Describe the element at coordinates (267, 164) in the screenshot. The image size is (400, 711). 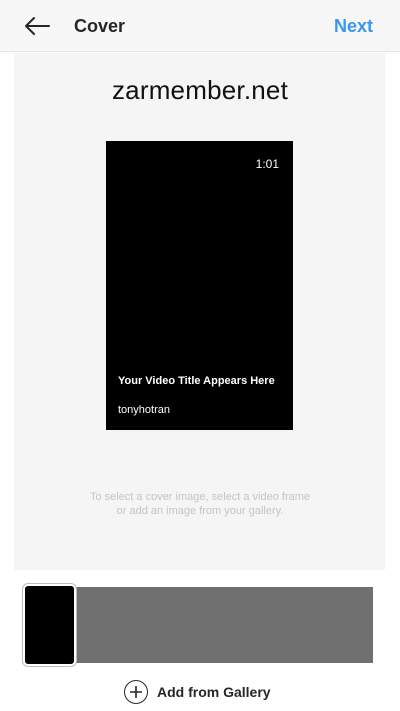
I see `video-duration: 1:01` at that location.